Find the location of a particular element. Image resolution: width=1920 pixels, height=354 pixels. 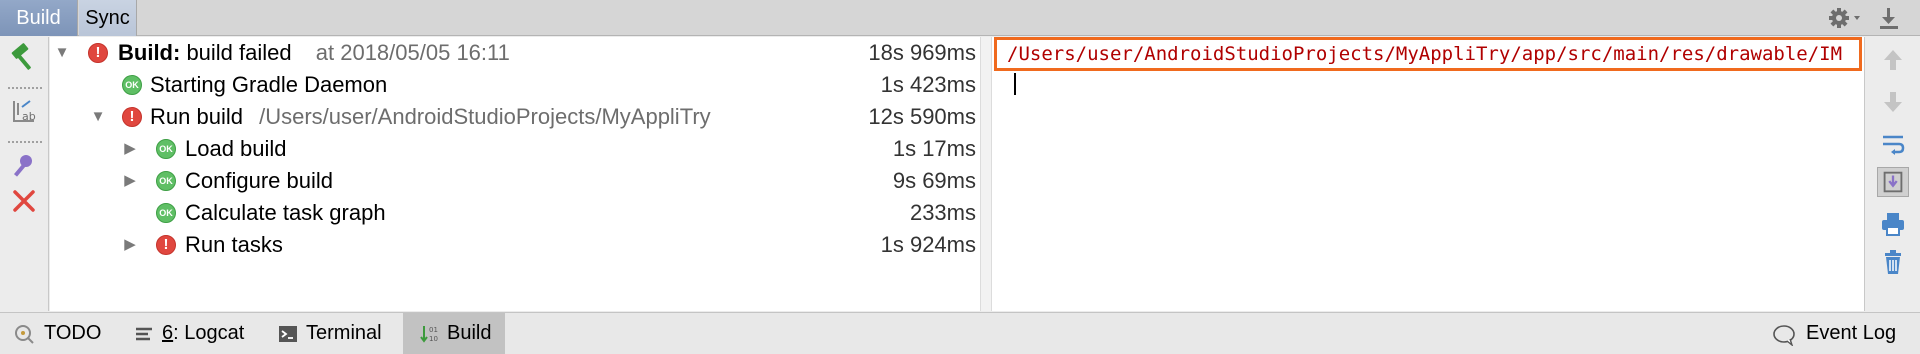

todo-icon is located at coordinates (24, 334).